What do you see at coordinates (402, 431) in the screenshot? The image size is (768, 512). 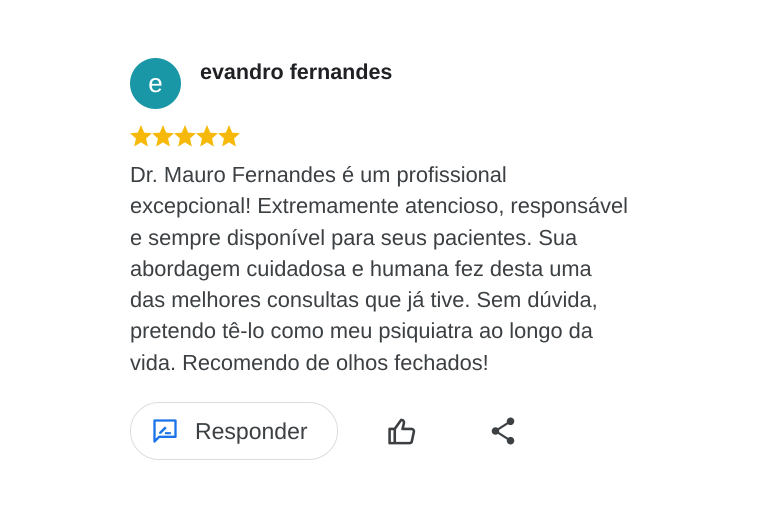 I see `thumbs-up-icon` at bounding box center [402, 431].